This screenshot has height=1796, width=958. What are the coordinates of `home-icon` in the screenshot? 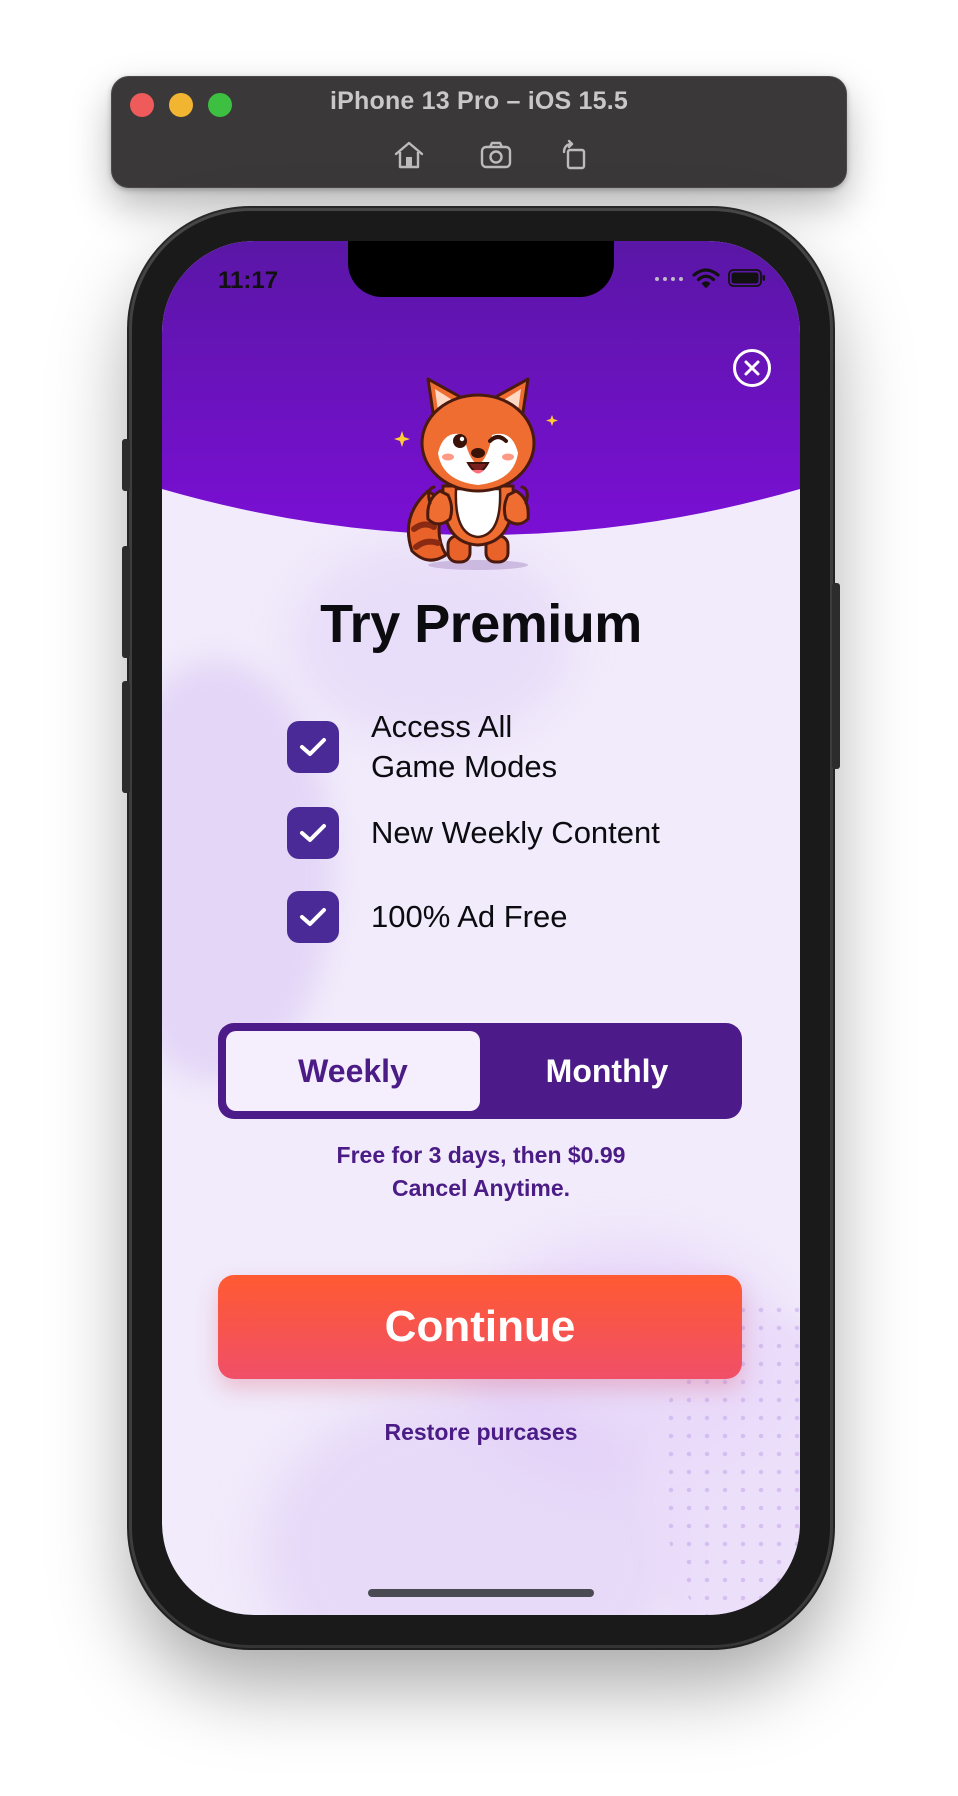 It's located at (409, 155).